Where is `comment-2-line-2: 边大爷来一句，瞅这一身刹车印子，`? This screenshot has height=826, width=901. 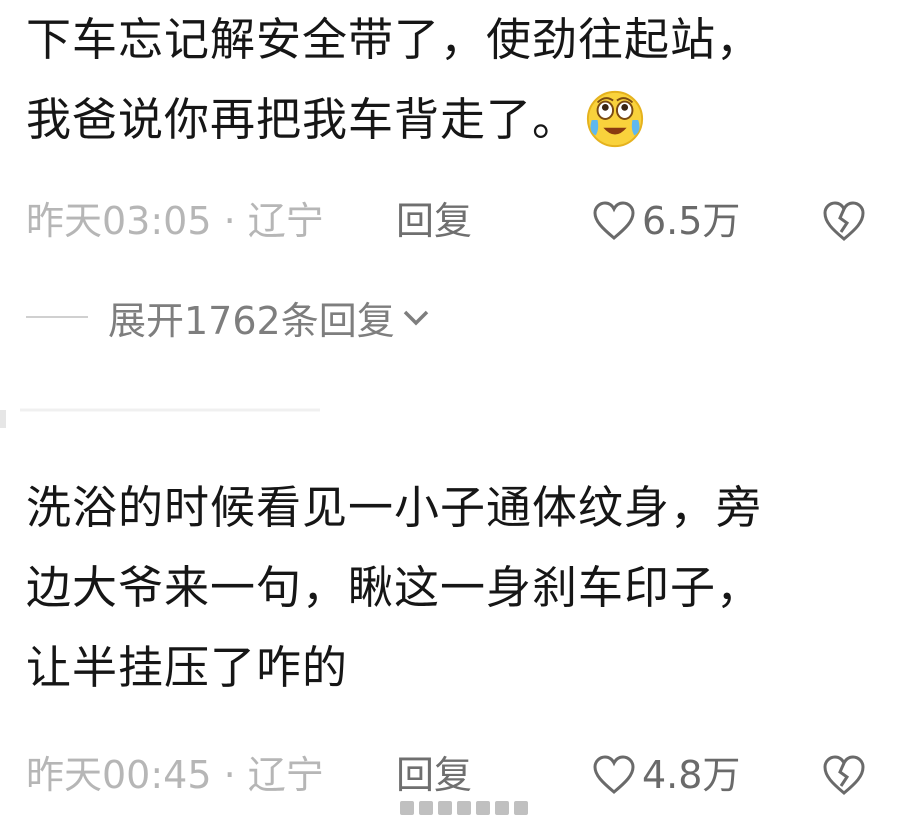
comment-2-line-2: 边大爷来一句，瞅这一身刹车印子， is located at coordinates (394, 587).